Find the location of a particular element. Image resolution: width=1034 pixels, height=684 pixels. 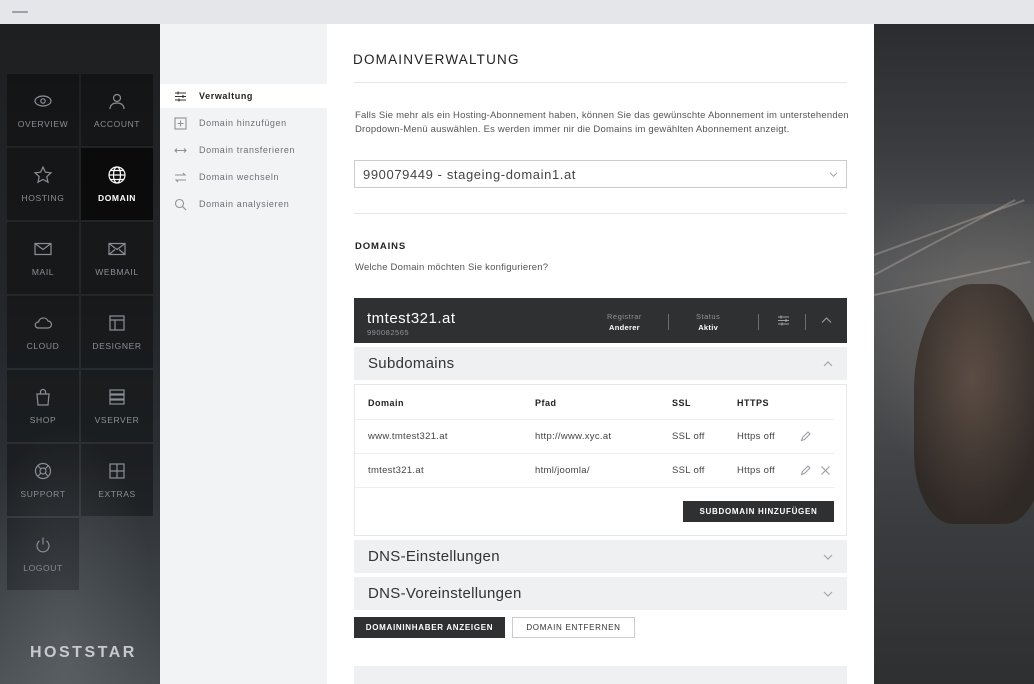

subnav-item-verwaltung: Verwaltung is located at coordinates (243, 96).